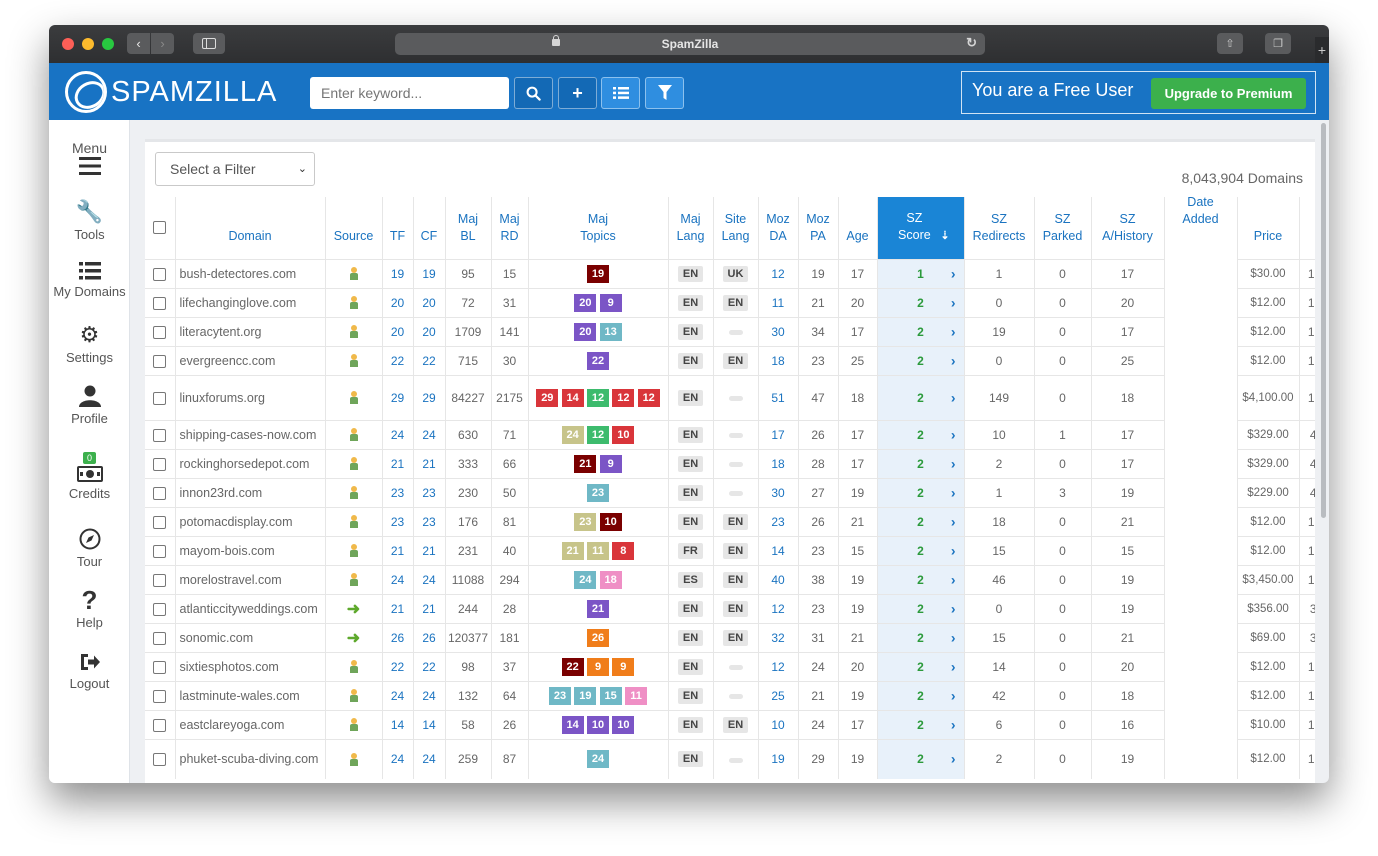 Image resolution: width=1378 pixels, height=856 pixels. I want to click on sidebar-toggle-button, so click(209, 43).